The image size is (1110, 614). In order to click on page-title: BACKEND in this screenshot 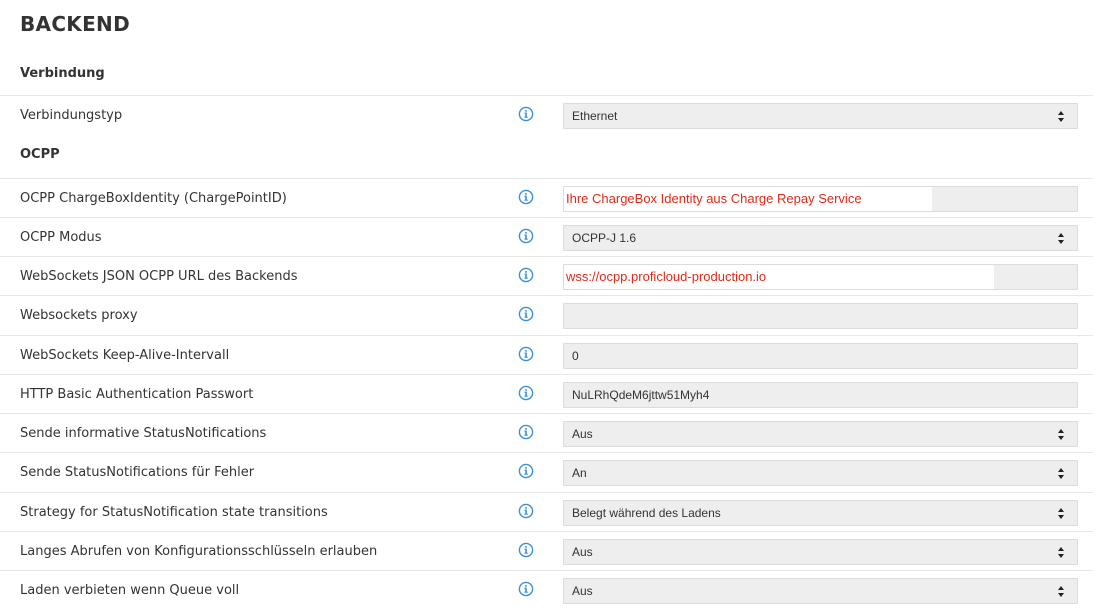, I will do `click(75, 24)`.